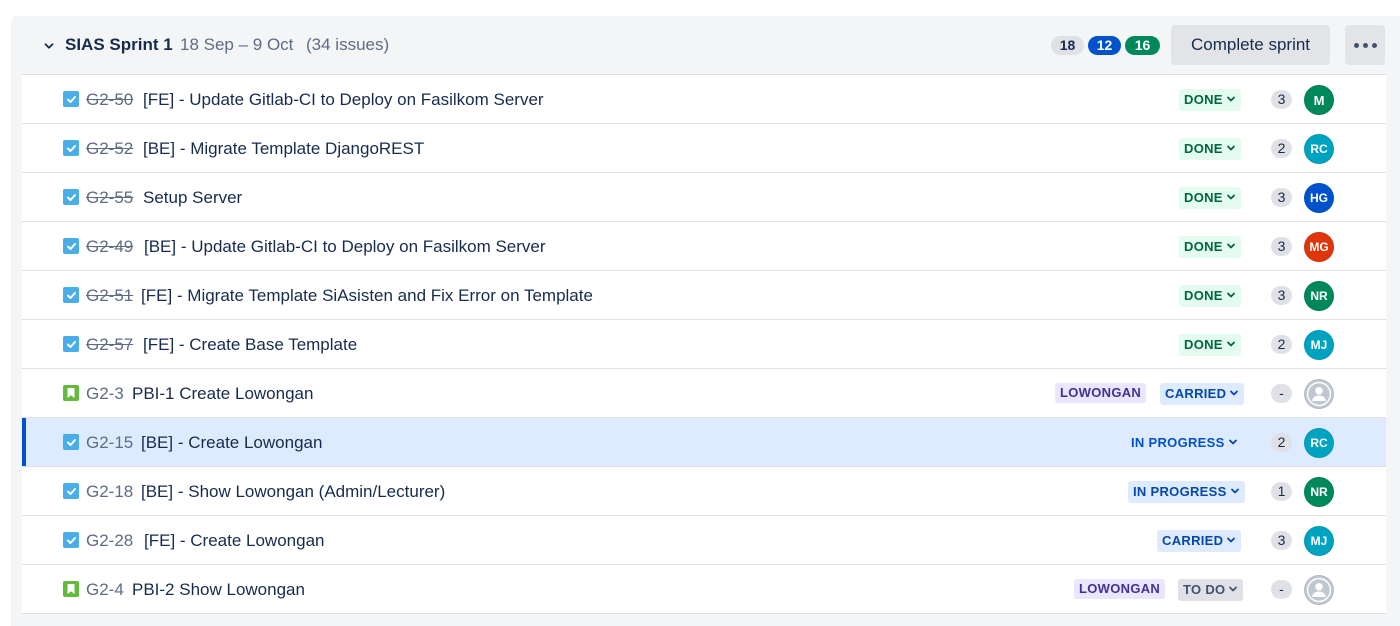 The width and height of the screenshot is (1400, 626). Describe the element at coordinates (704, 540) in the screenshot. I see `issue-row: G2-28 [FE] - Create Lowongan CARRIED 3 MJ` at that location.